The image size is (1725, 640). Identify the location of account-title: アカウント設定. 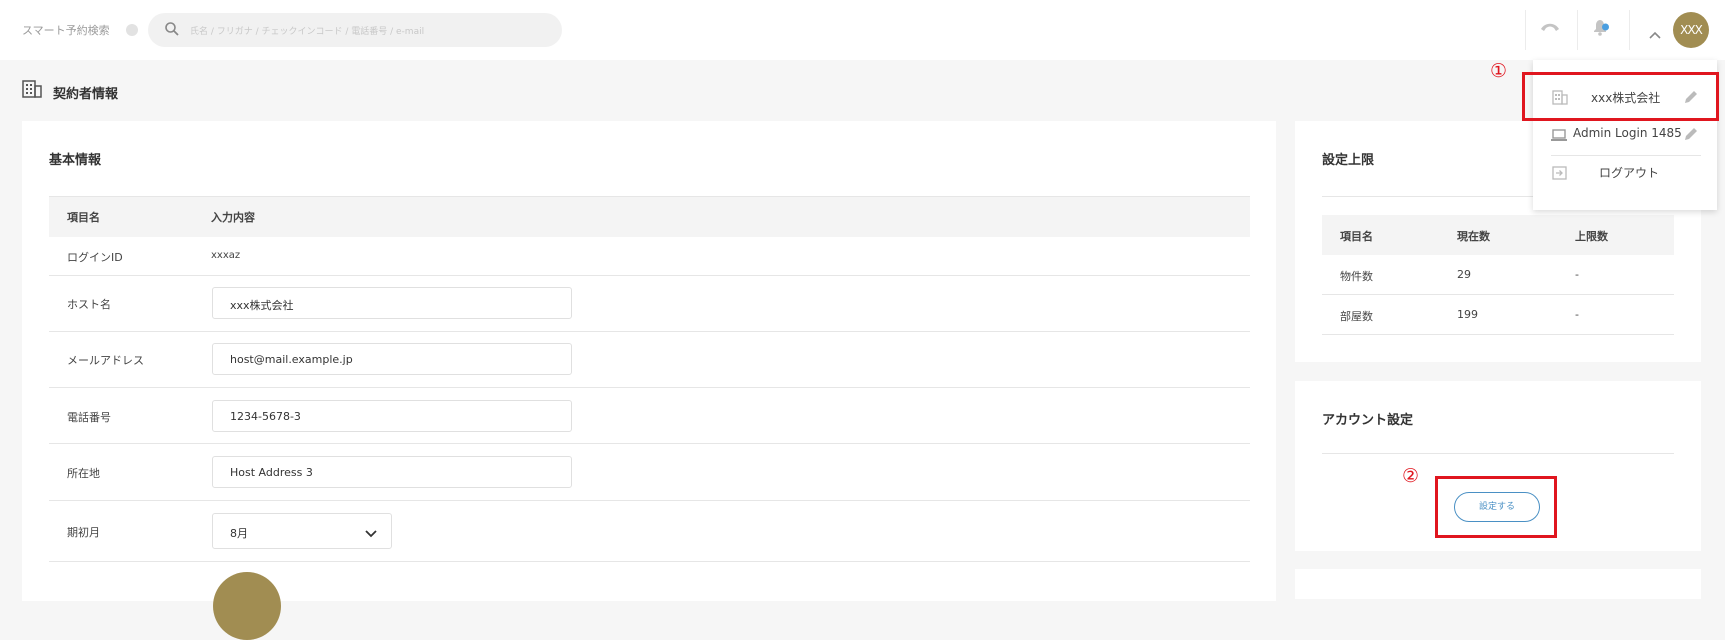
(1368, 420).